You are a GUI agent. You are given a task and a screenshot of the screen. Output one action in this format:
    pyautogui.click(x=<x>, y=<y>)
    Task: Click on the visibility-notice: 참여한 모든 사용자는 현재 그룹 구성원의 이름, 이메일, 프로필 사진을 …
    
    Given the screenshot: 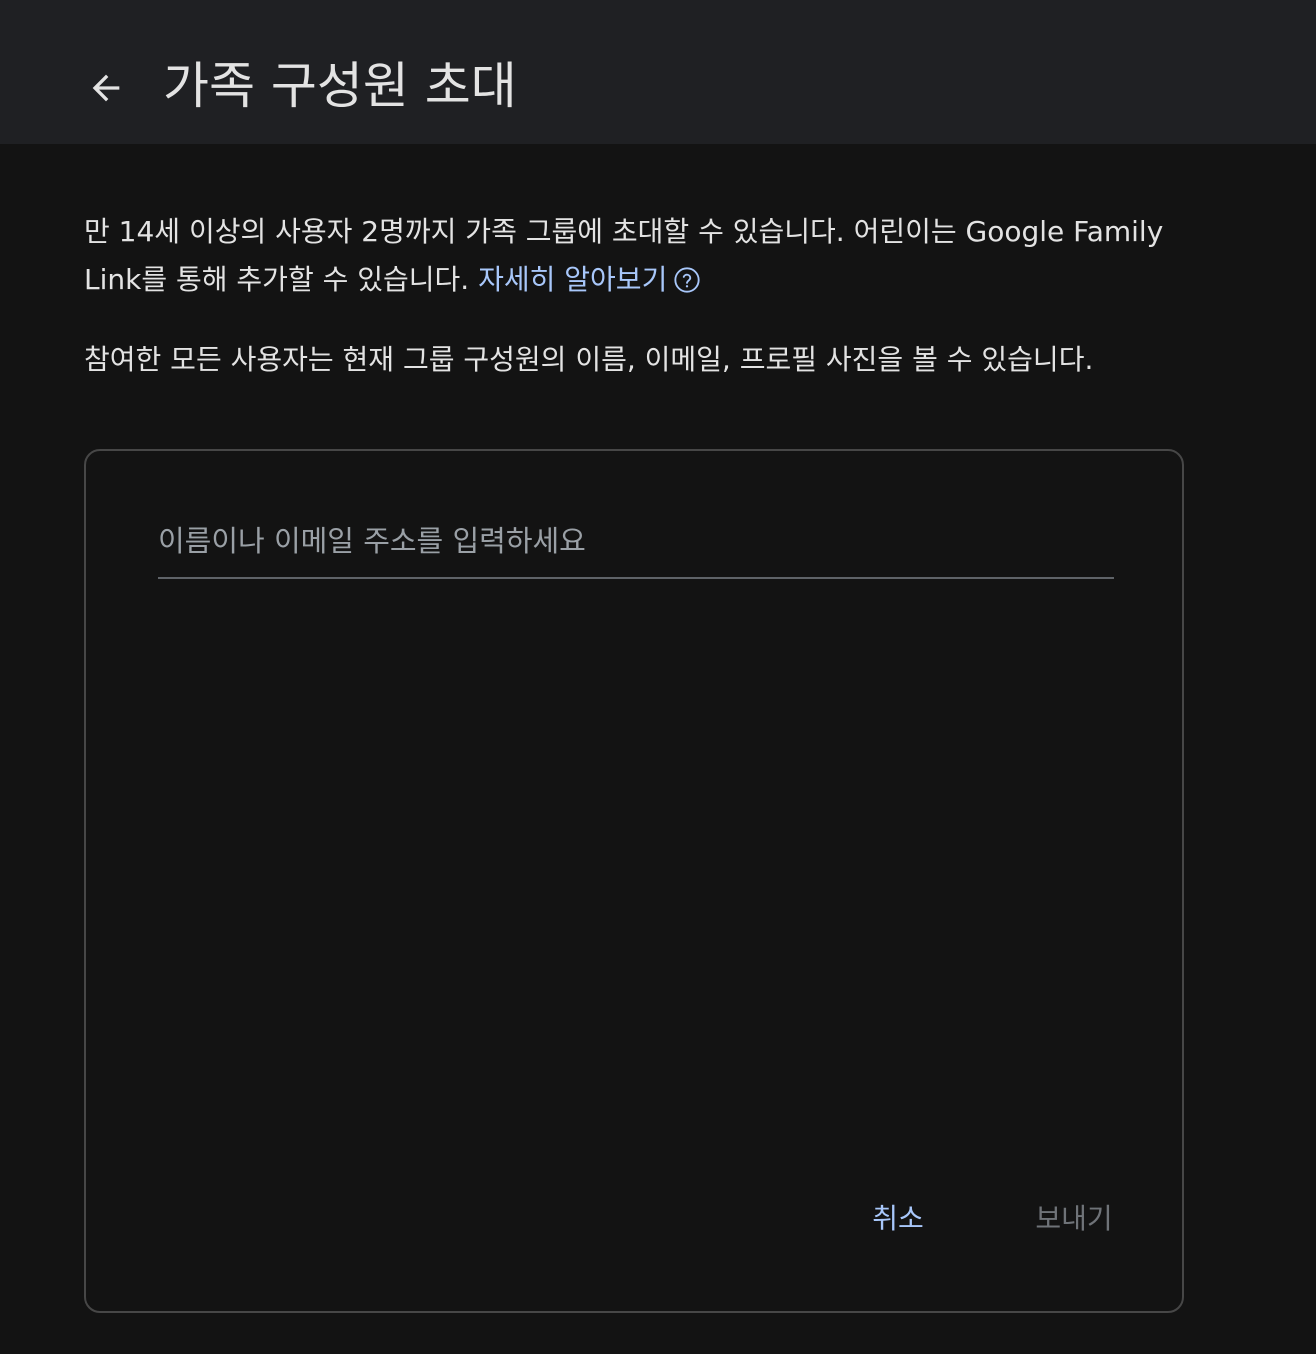 What is the action you would take?
    pyautogui.click(x=589, y=359)
    